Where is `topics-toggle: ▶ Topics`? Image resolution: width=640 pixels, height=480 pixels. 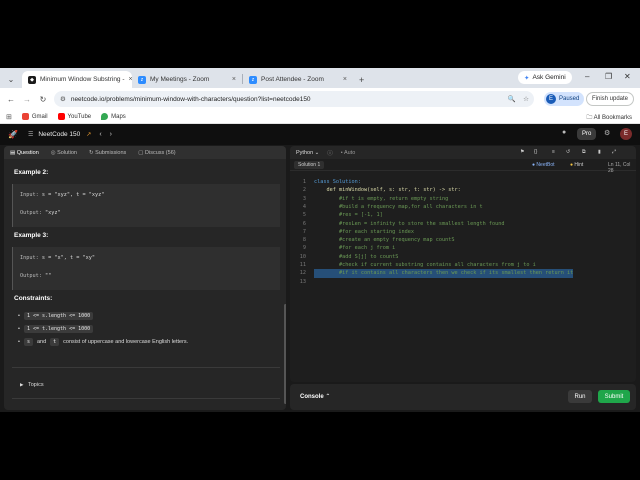 topics-toggle: ▶ Topics is located at coordinates (32, 385).